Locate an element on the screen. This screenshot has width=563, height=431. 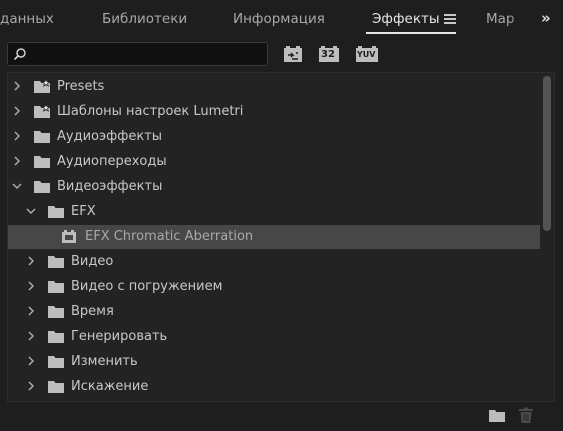
yuv-label: YUV is located at coordinates (366, 54).